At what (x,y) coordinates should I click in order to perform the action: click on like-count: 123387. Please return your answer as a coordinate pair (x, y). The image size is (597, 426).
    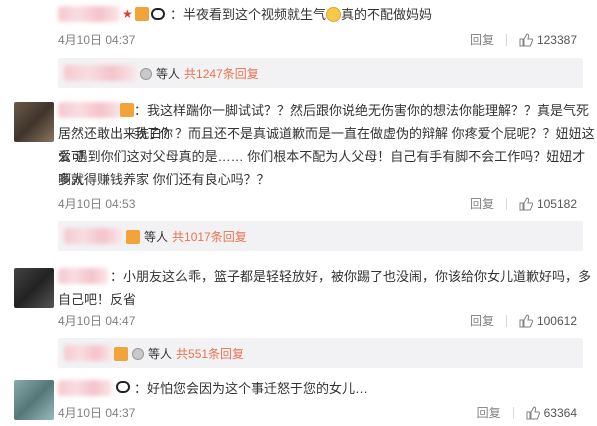
    Looking at the image, I should click on (556, 39).